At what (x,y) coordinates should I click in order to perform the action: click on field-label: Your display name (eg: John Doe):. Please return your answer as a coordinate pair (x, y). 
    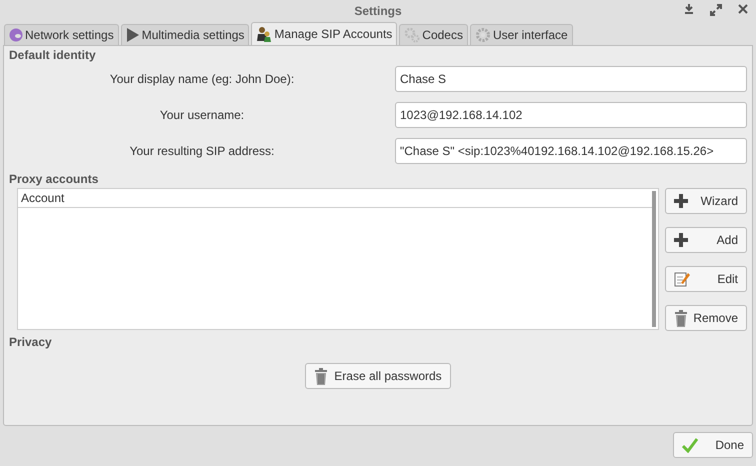
    Looking at the image, I should click on (202, 79).